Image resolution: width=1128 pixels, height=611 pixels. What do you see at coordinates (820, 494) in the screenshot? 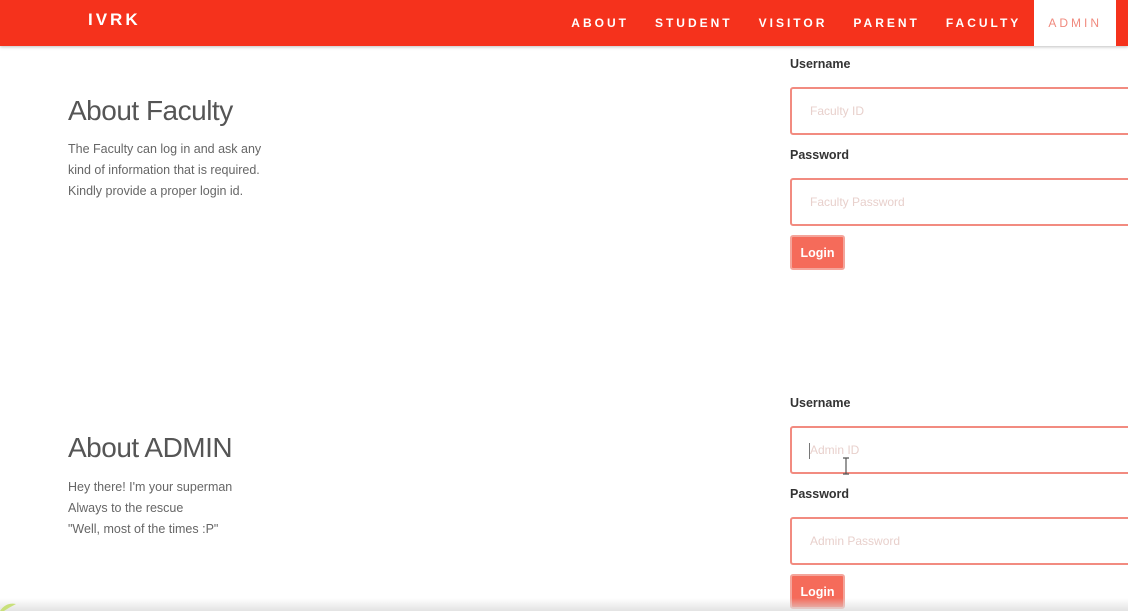
I see `admin-password-label: Password` at bounding box center [820, 494].